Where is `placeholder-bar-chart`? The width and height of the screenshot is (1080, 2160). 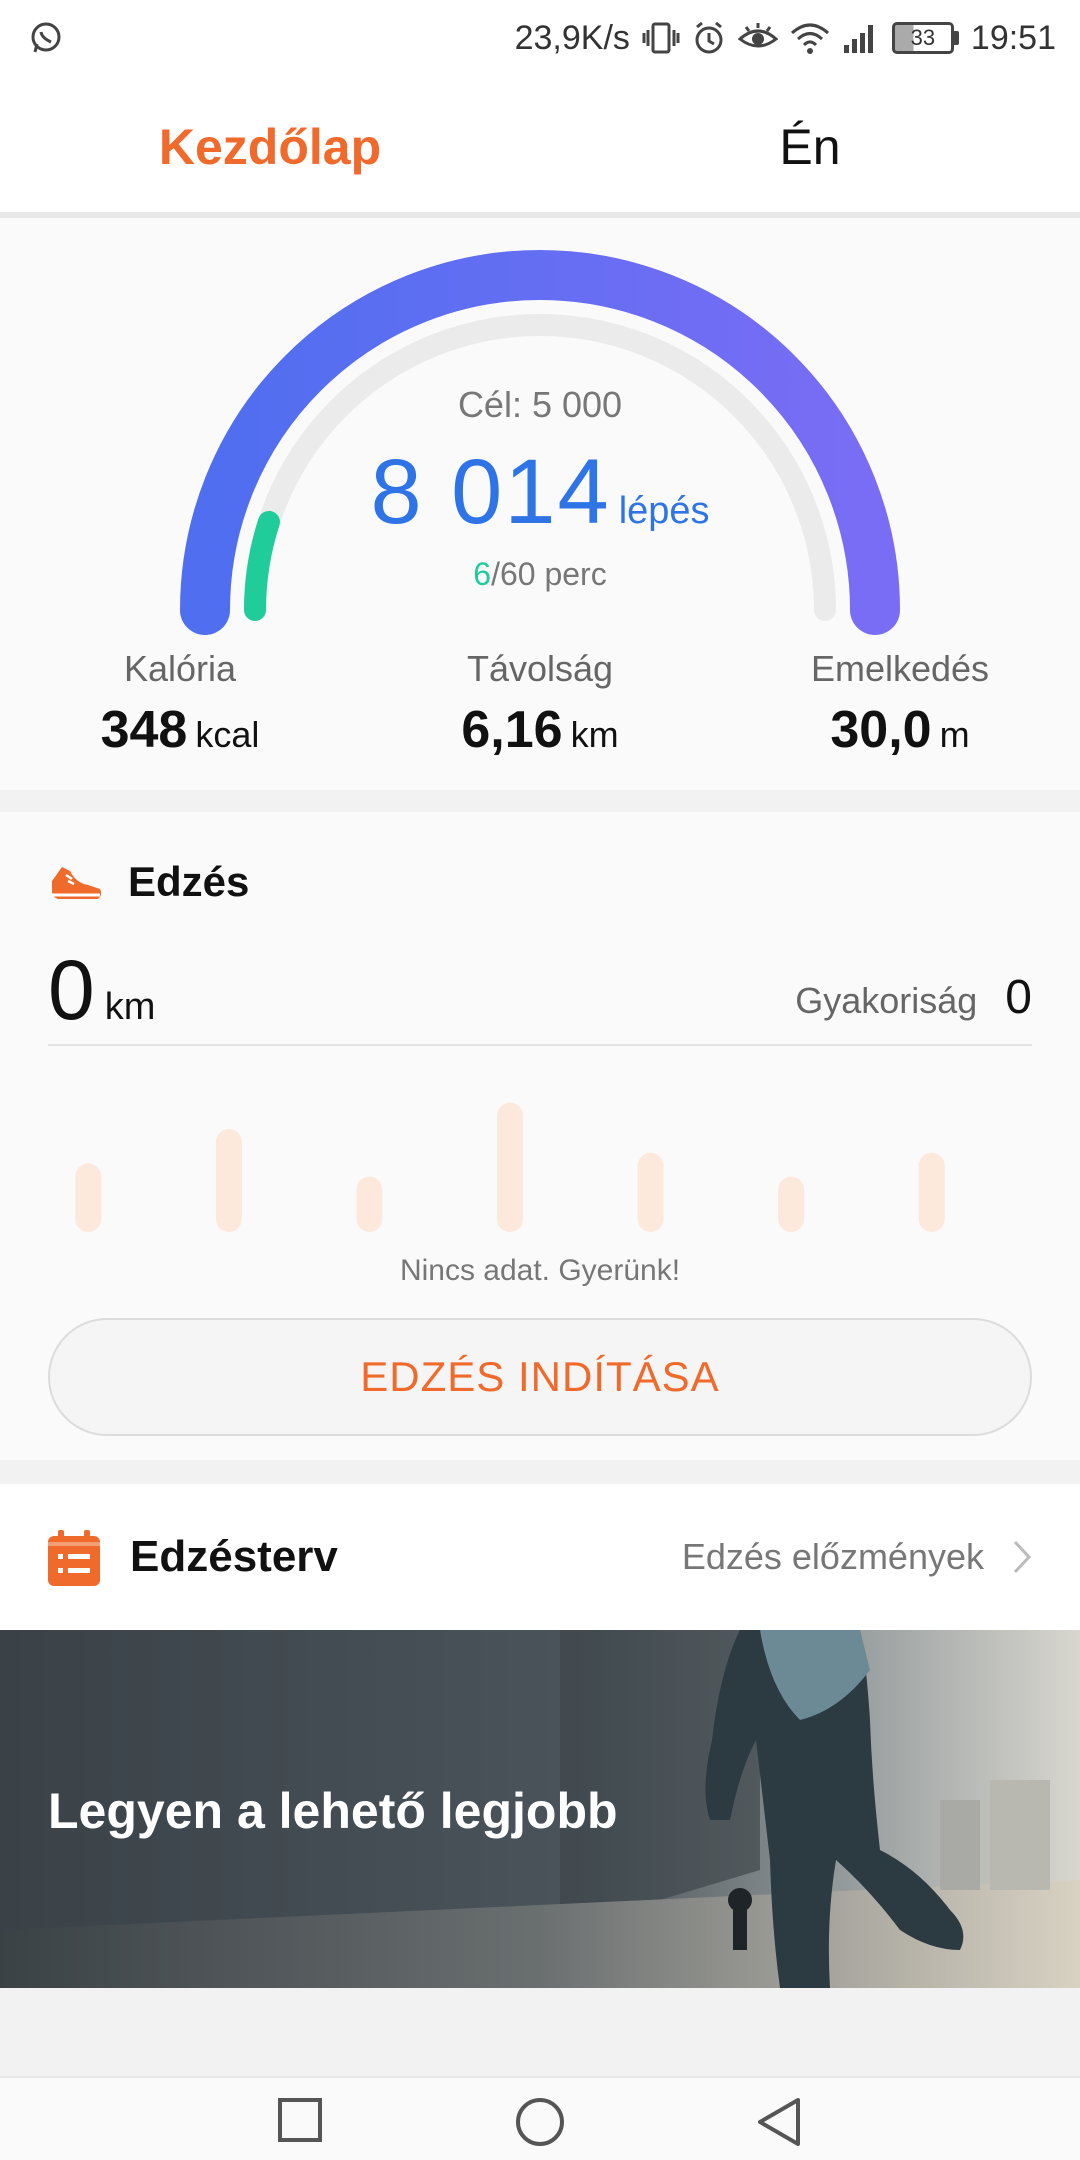 placeholder-bar-chart is located at coordinates (510, 1167).